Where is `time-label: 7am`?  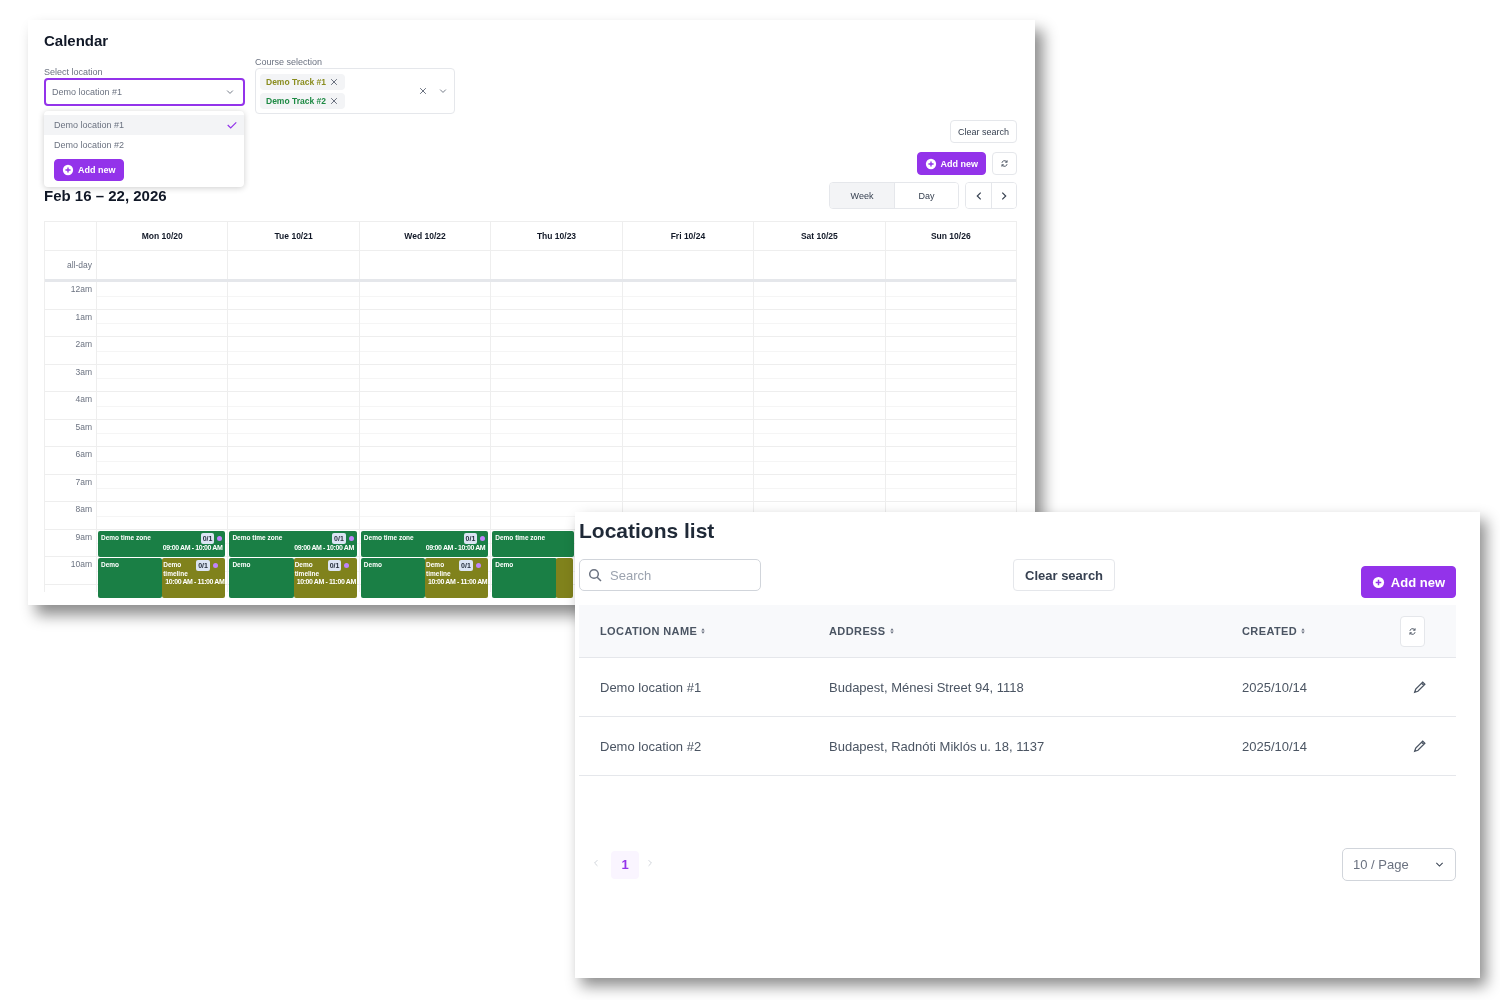 time-label: 7am is located at coordinates (83, 481).